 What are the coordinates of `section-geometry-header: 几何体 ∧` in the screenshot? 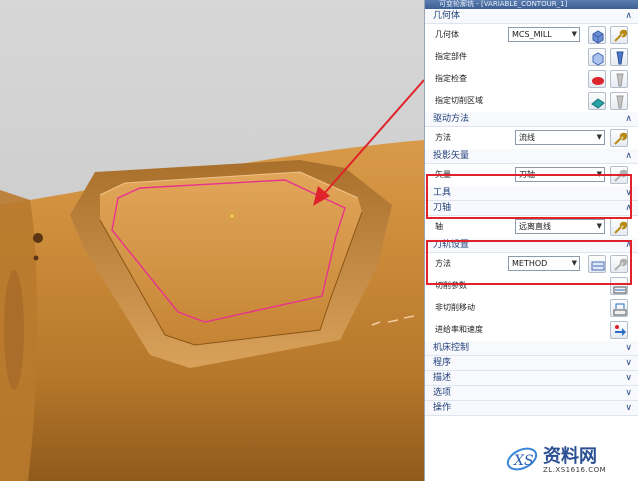 It's located at (531, 16).